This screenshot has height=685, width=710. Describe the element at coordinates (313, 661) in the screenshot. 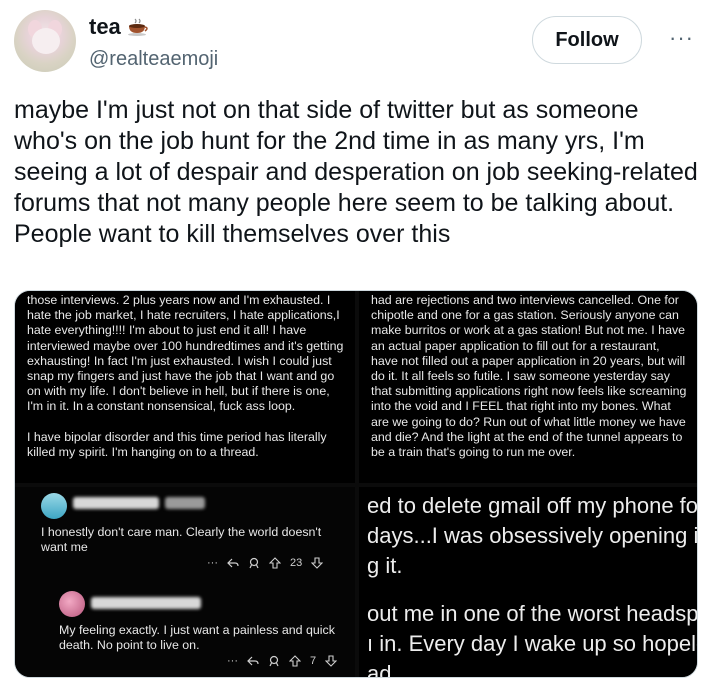

I see `vote-count: 7` at that location.